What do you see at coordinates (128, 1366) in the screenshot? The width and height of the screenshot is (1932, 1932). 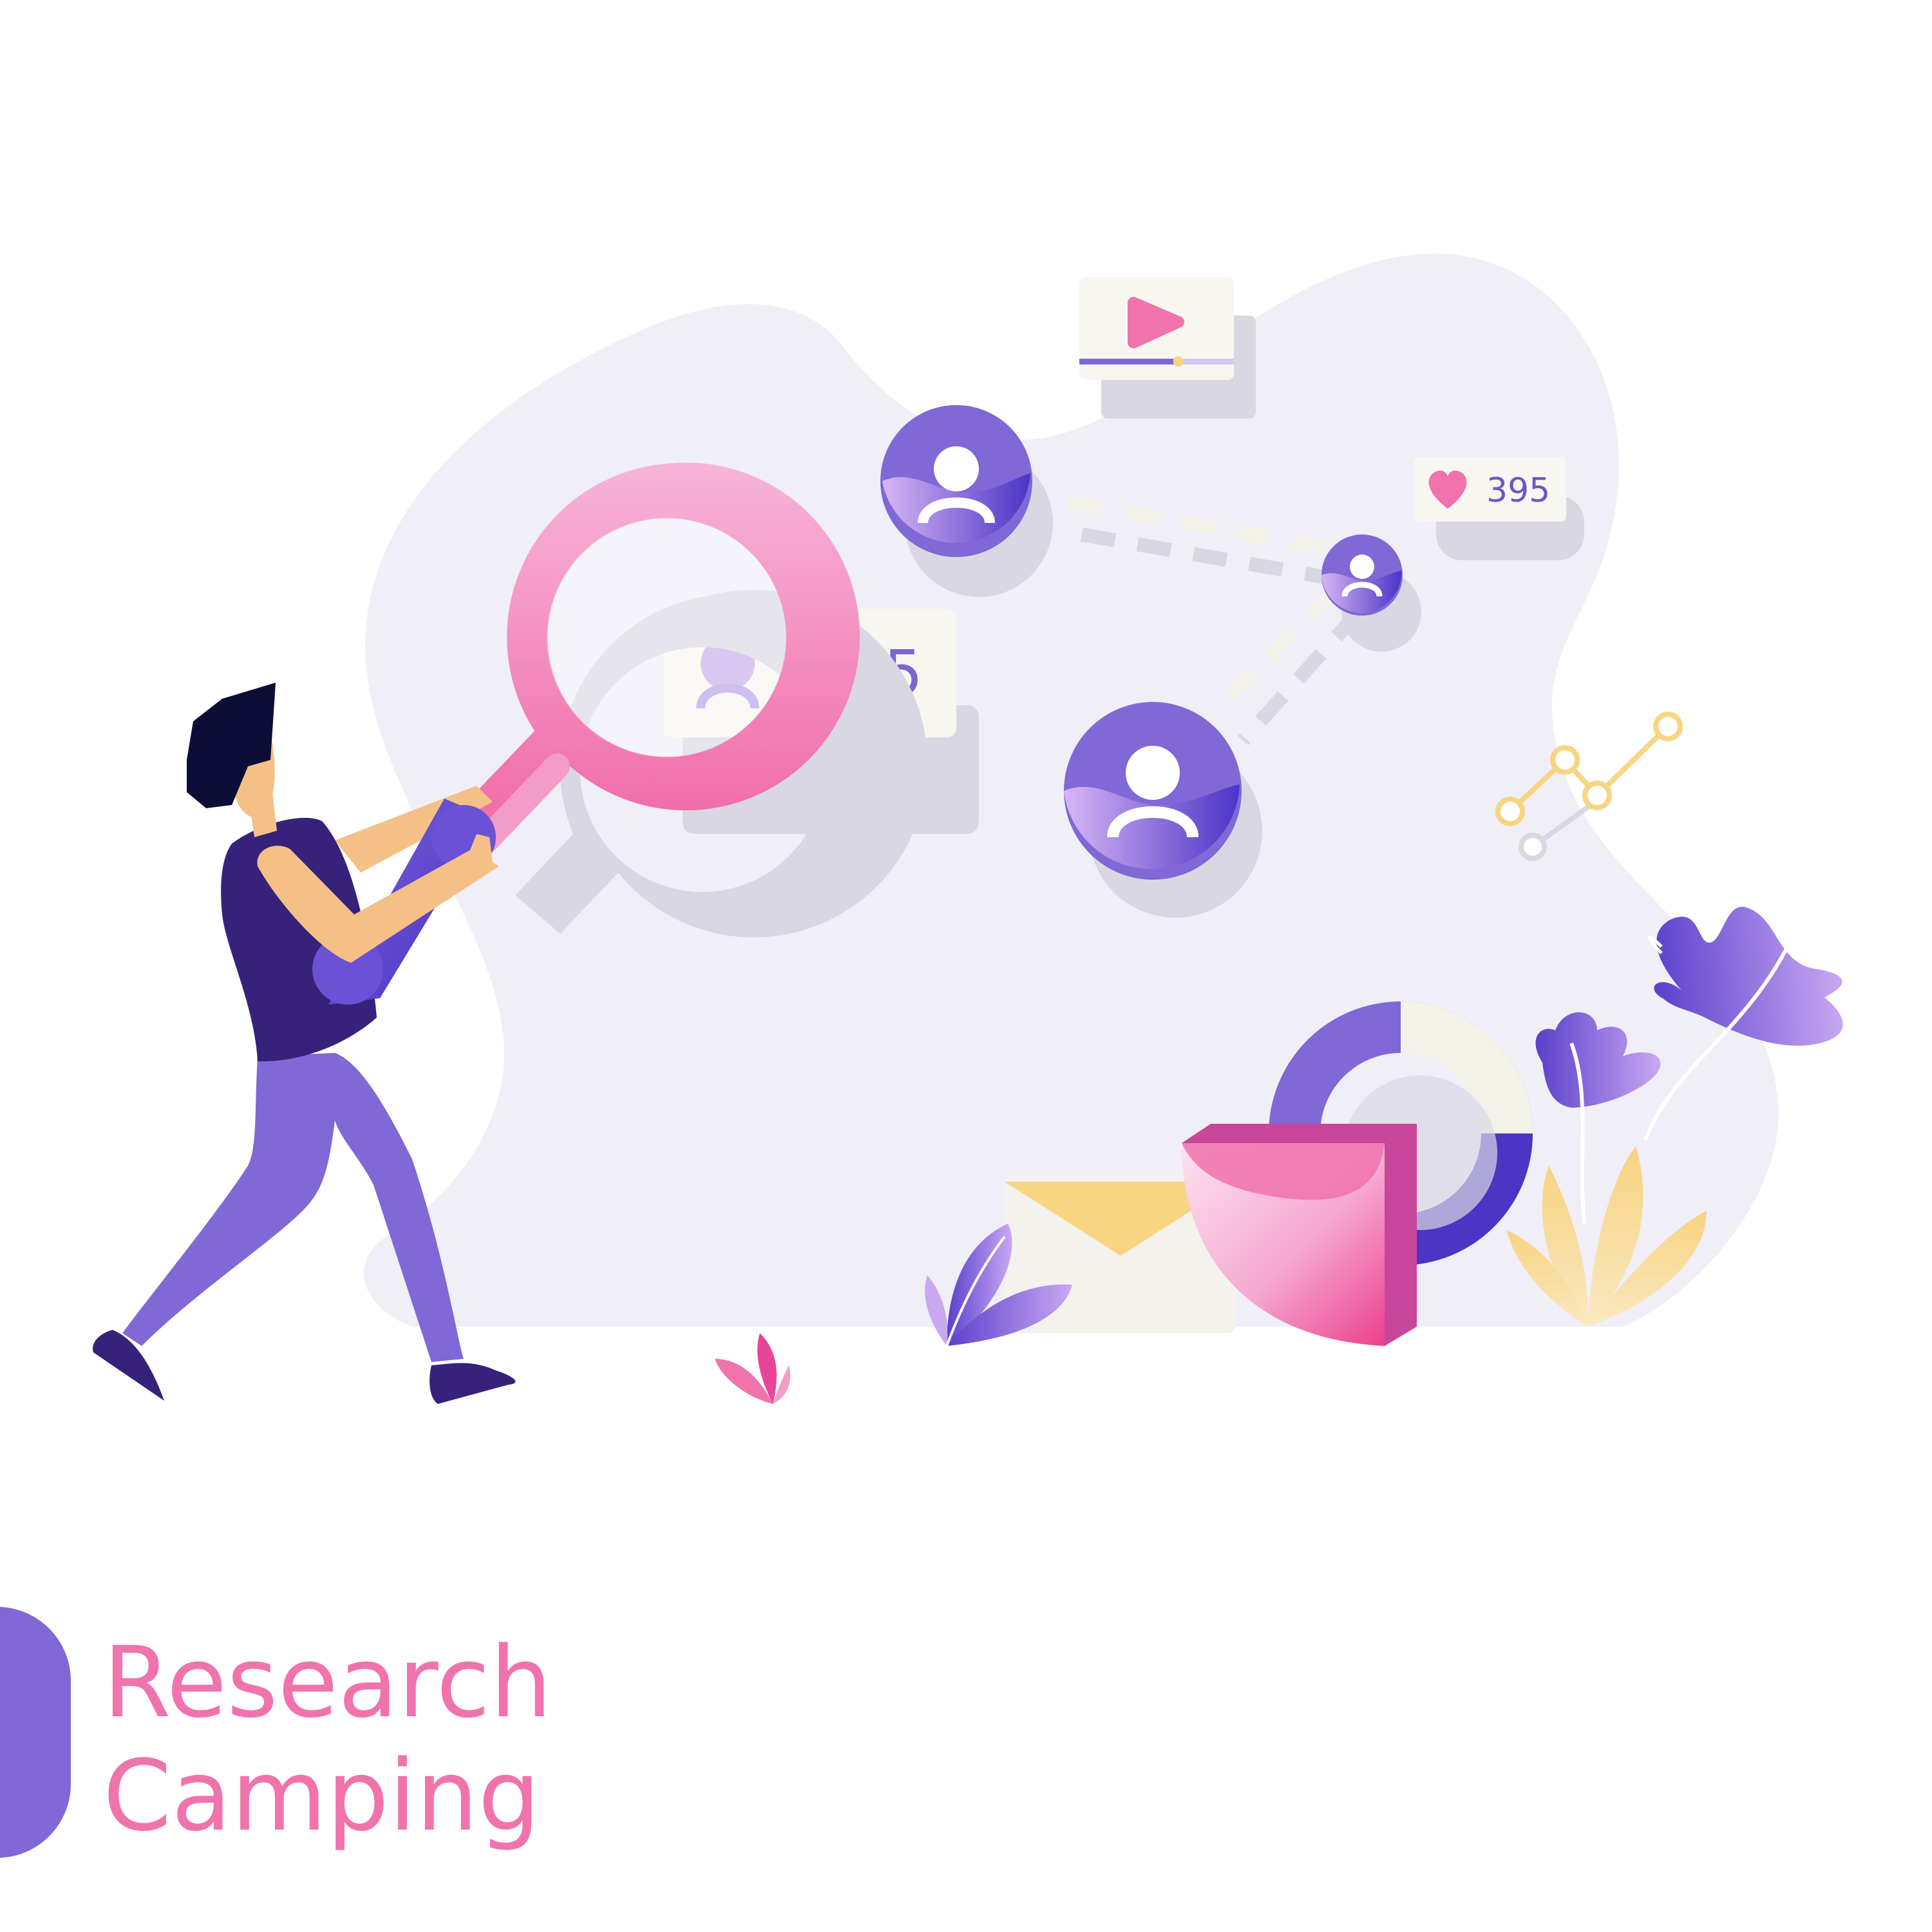 I see `person-shoe-left` at bounding box center [128, 1366].